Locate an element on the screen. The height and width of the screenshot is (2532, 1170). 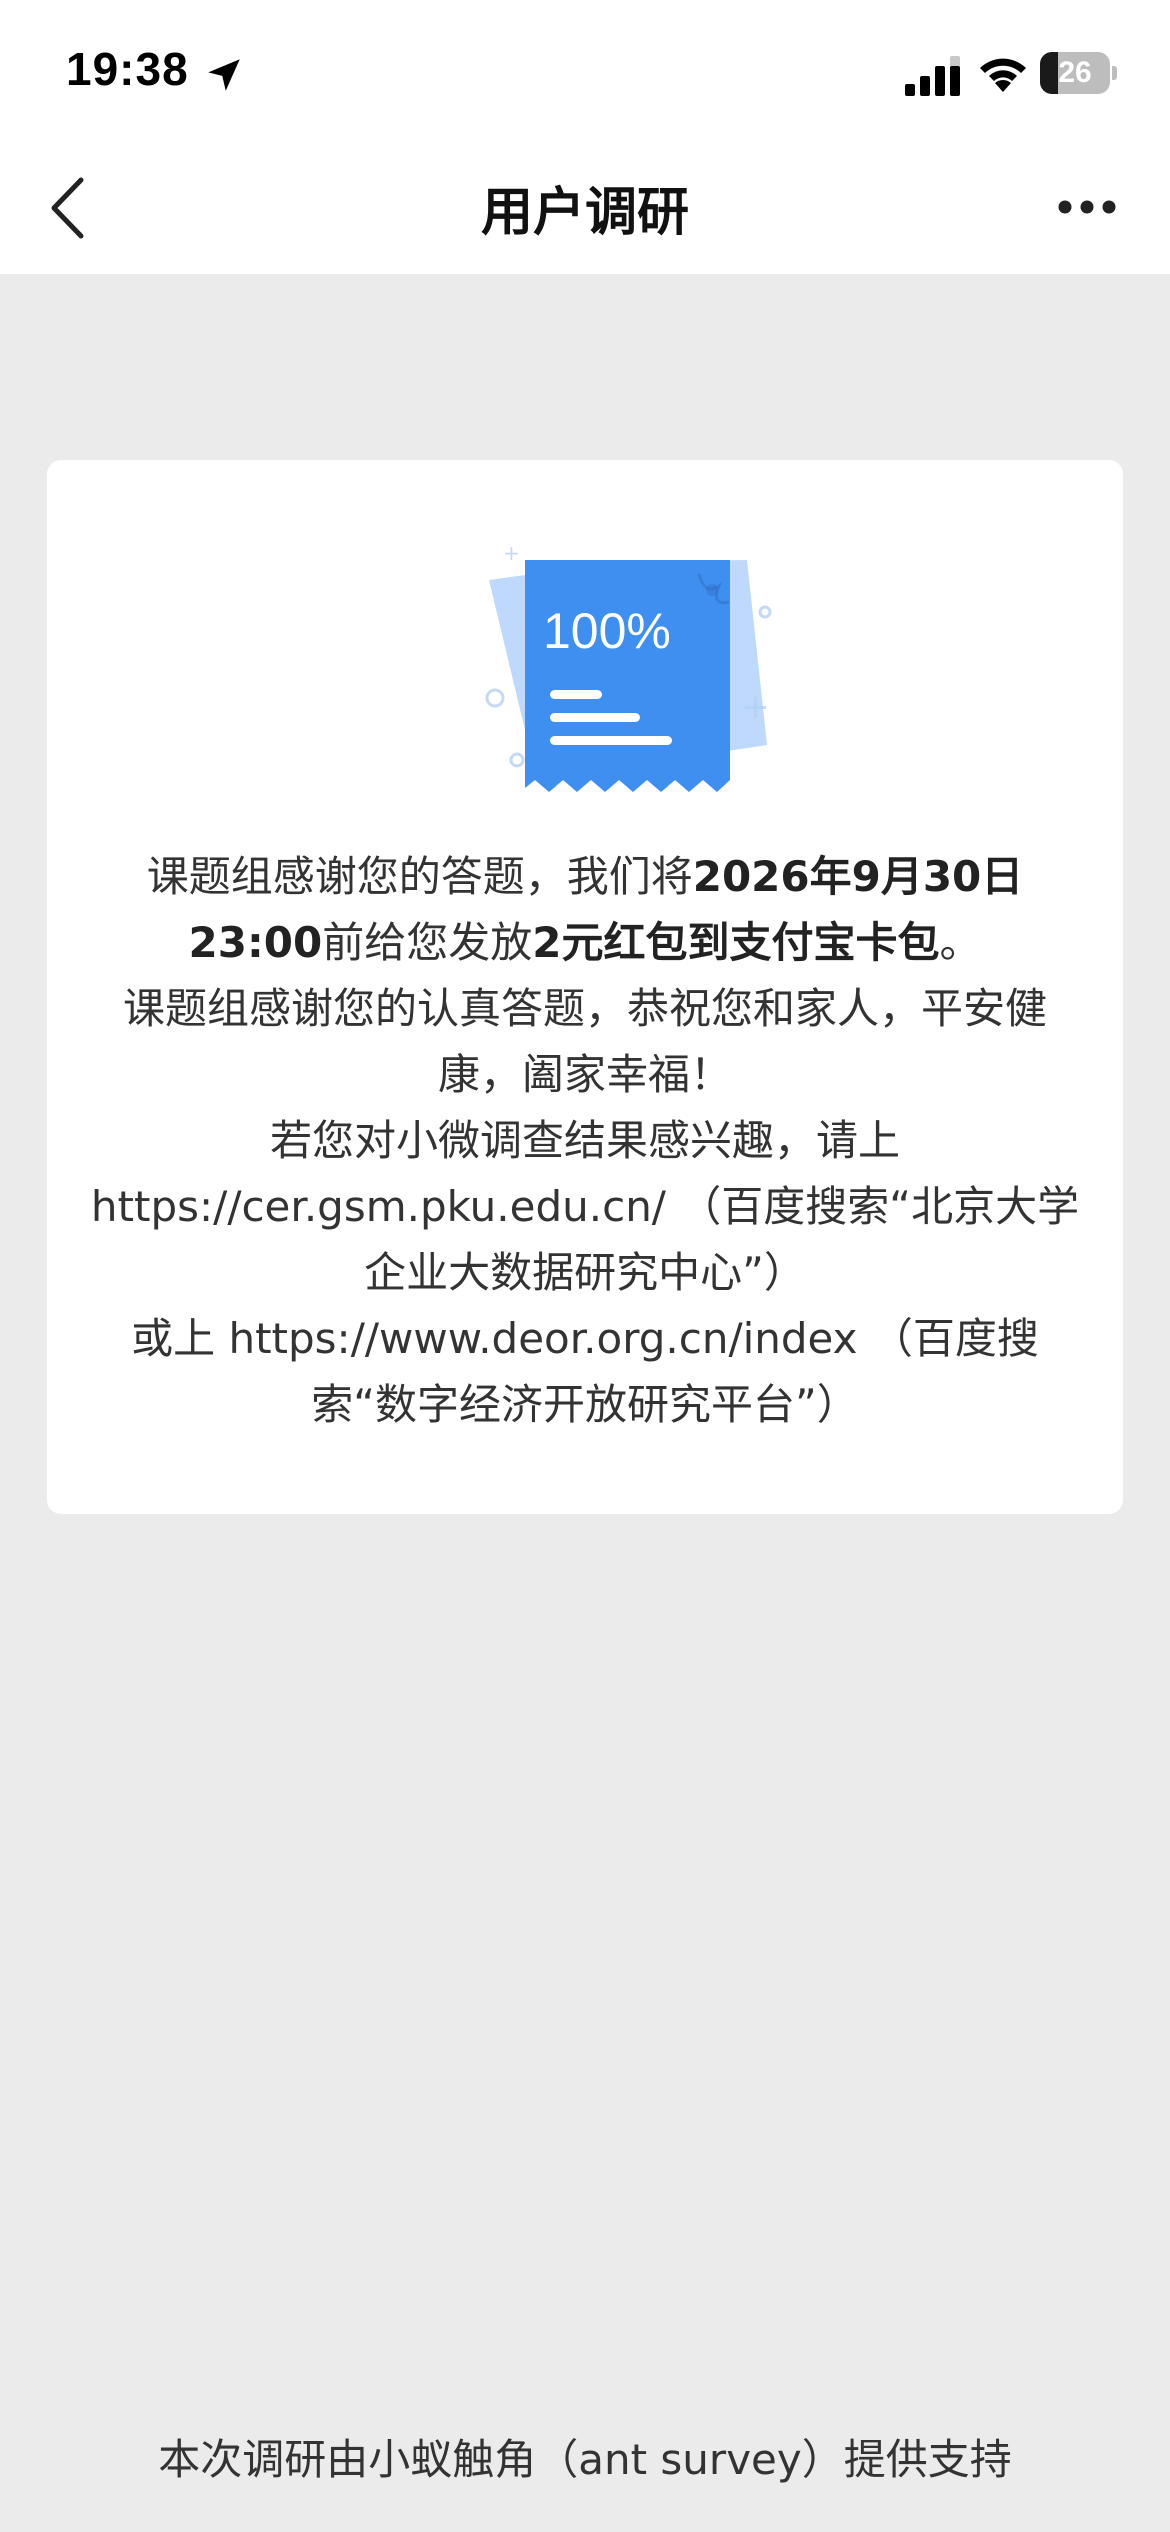
page-title: 用户调研 is located at coordinates (584, 213).